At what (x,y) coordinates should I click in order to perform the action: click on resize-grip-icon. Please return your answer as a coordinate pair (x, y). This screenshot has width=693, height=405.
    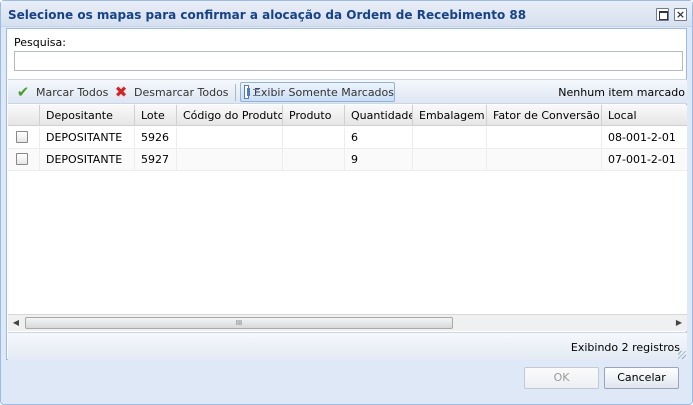
    Looking at the image, I should click on (682, 355).